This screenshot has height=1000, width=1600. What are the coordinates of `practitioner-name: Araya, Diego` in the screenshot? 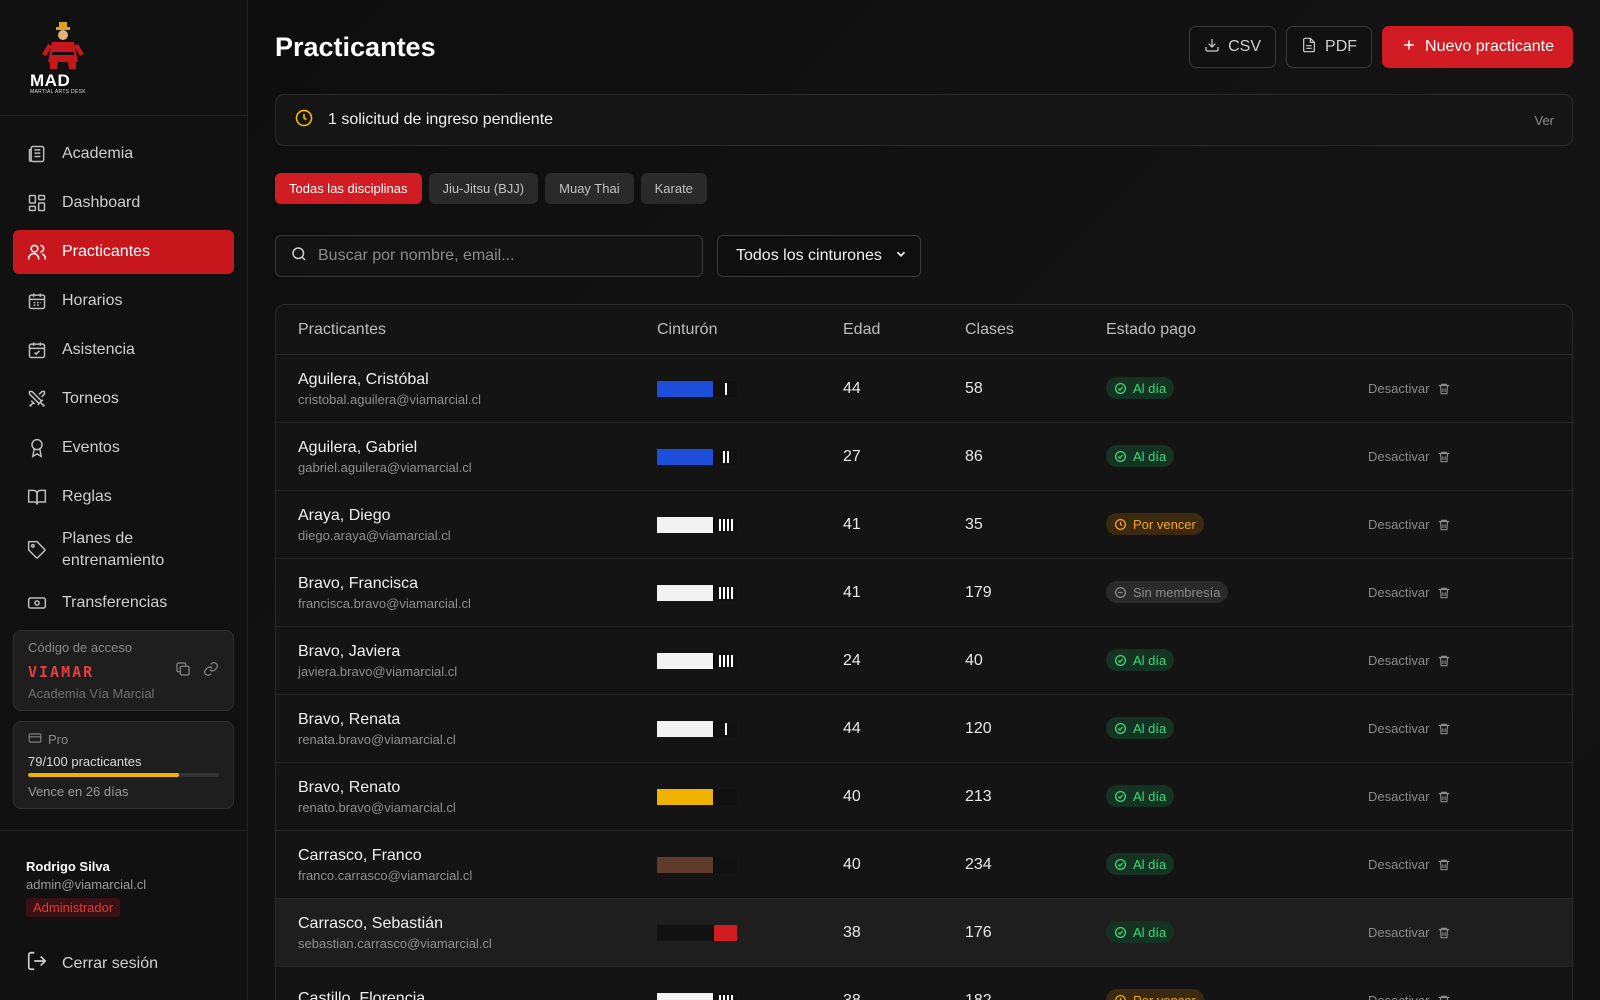 It's located at (477, 516).